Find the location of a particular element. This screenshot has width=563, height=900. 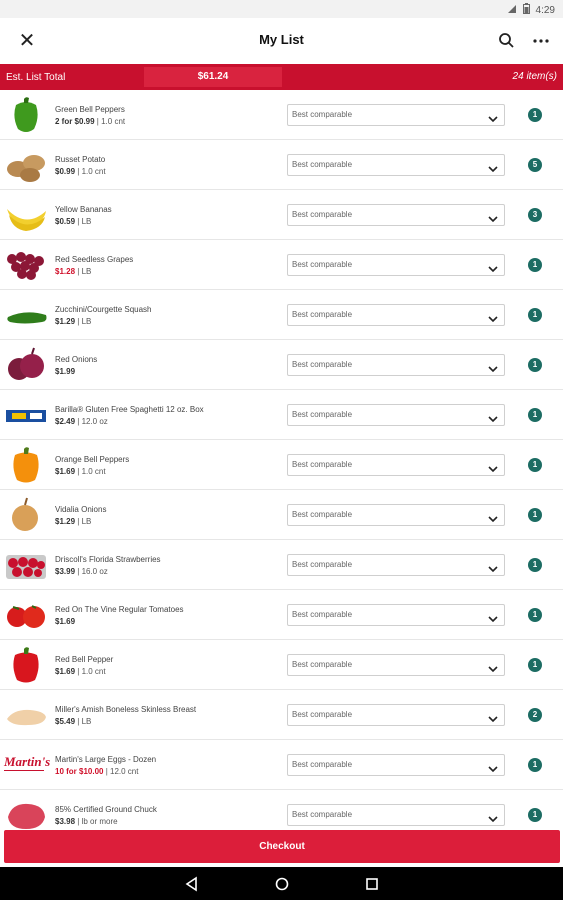

status-bar: 4:29 is located at coordinates (281, 9).